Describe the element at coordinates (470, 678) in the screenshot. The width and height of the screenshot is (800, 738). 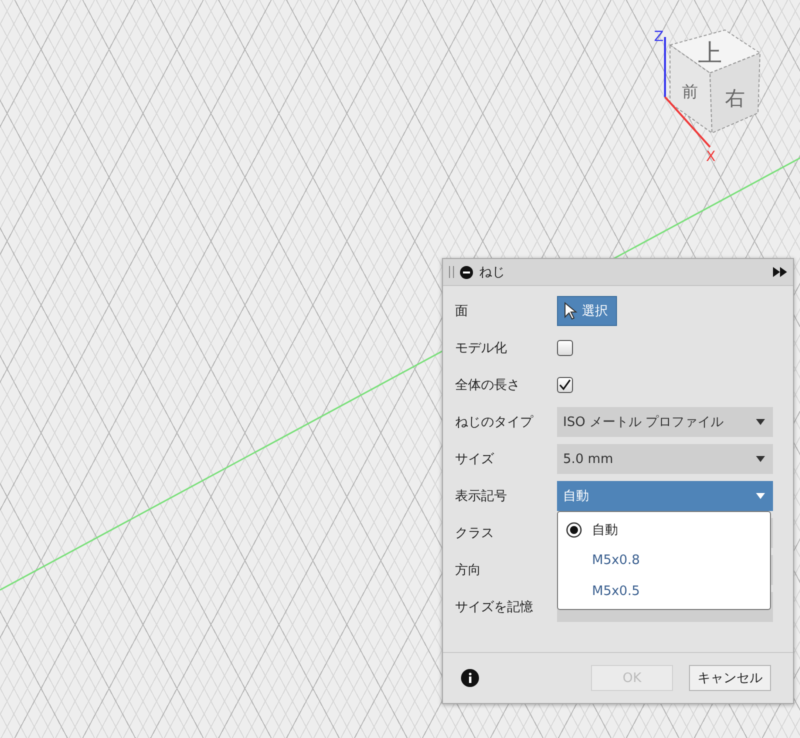
I see `info-icon` at that location.